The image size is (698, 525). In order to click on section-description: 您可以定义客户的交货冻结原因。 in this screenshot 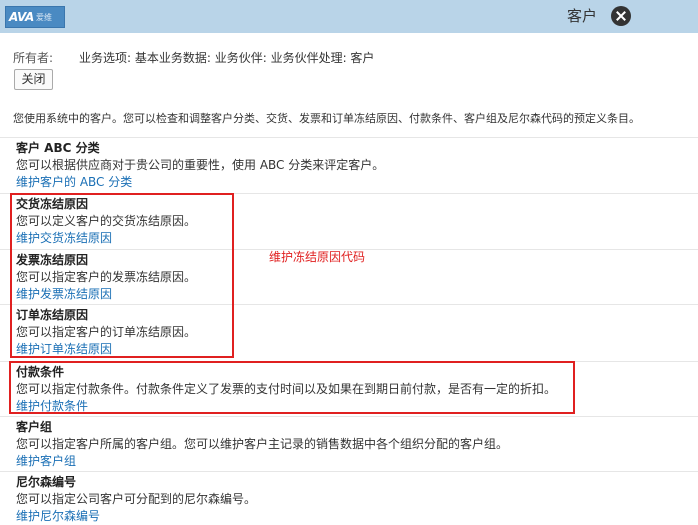, I will do `click(106, 221)`.